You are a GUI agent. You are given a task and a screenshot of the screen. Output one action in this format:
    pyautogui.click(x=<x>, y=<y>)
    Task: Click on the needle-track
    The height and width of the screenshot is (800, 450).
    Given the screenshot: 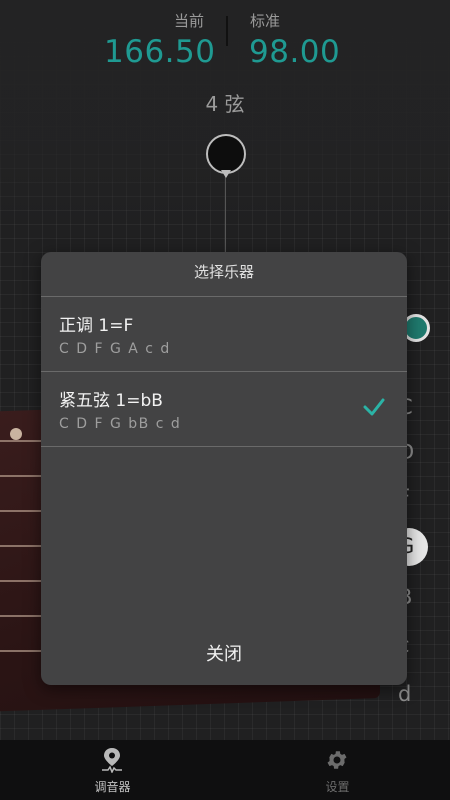 What is the action you would take?
    pyautogui.click(x=225, y=216)
    